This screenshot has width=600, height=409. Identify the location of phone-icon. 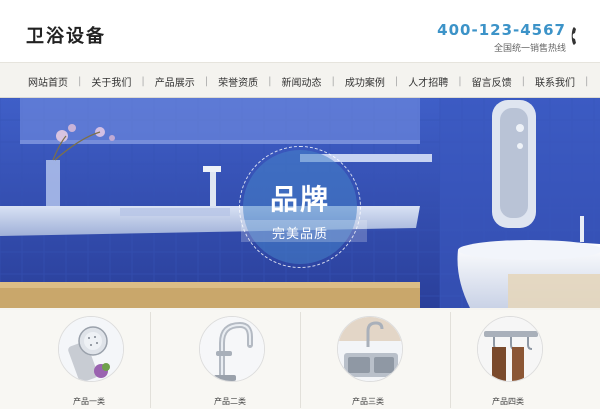
(573, 36).